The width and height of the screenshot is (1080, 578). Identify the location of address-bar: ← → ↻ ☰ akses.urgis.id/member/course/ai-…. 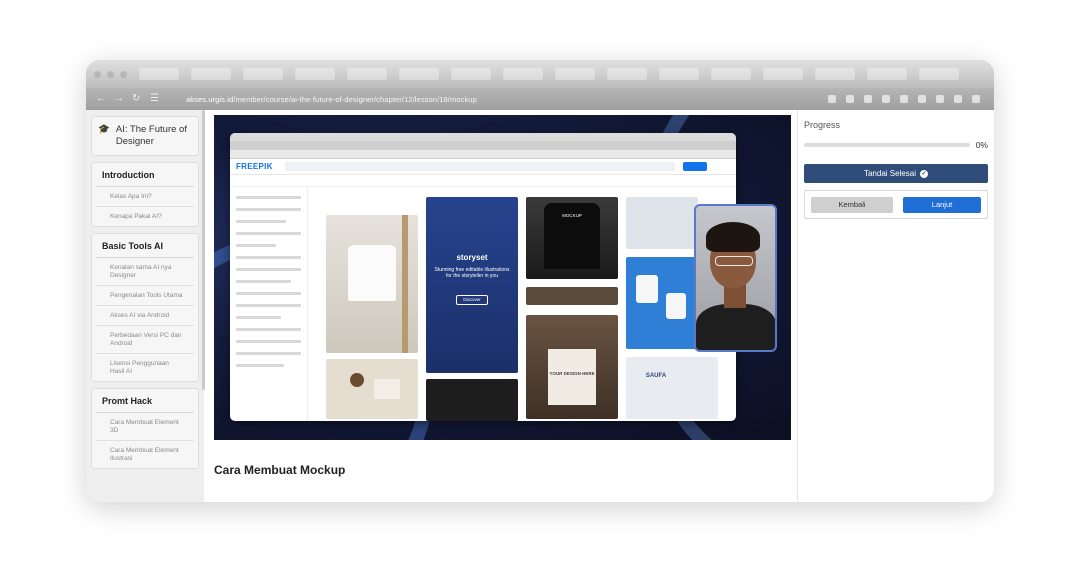
(540, 99).